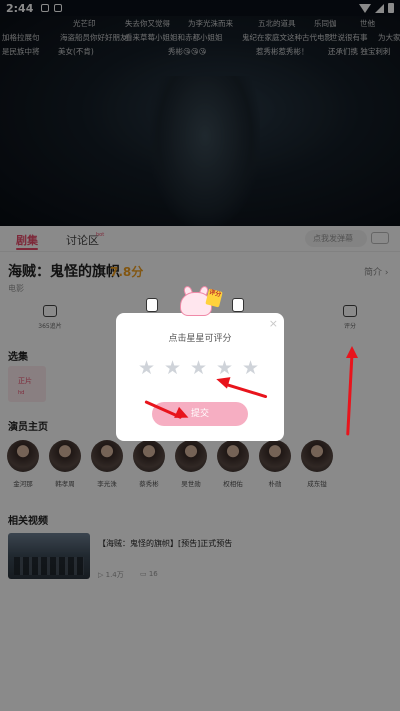 Image resolution: width=400 pixels, height=711 pixels. I want to click on rating-prompt: 点击星星可评分, so click(200, 339).